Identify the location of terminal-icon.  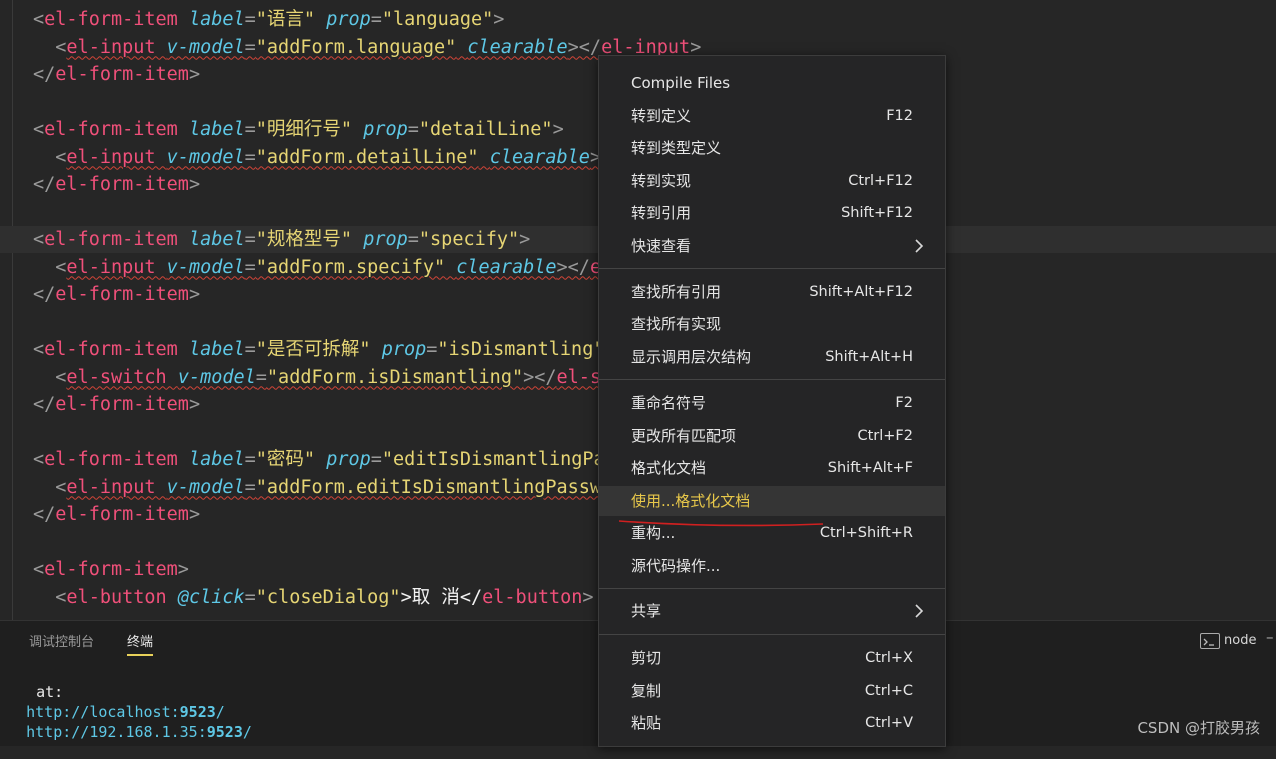
(1210, 641).